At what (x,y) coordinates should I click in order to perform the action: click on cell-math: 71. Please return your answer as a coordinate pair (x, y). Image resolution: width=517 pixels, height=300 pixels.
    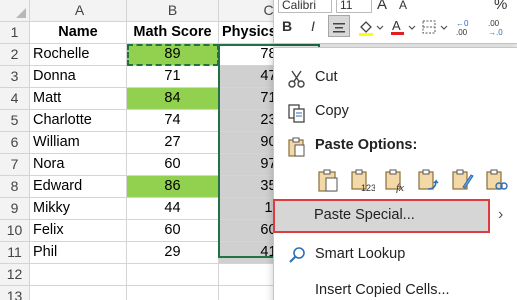
    Looking at the image, I should click on (173, 77).